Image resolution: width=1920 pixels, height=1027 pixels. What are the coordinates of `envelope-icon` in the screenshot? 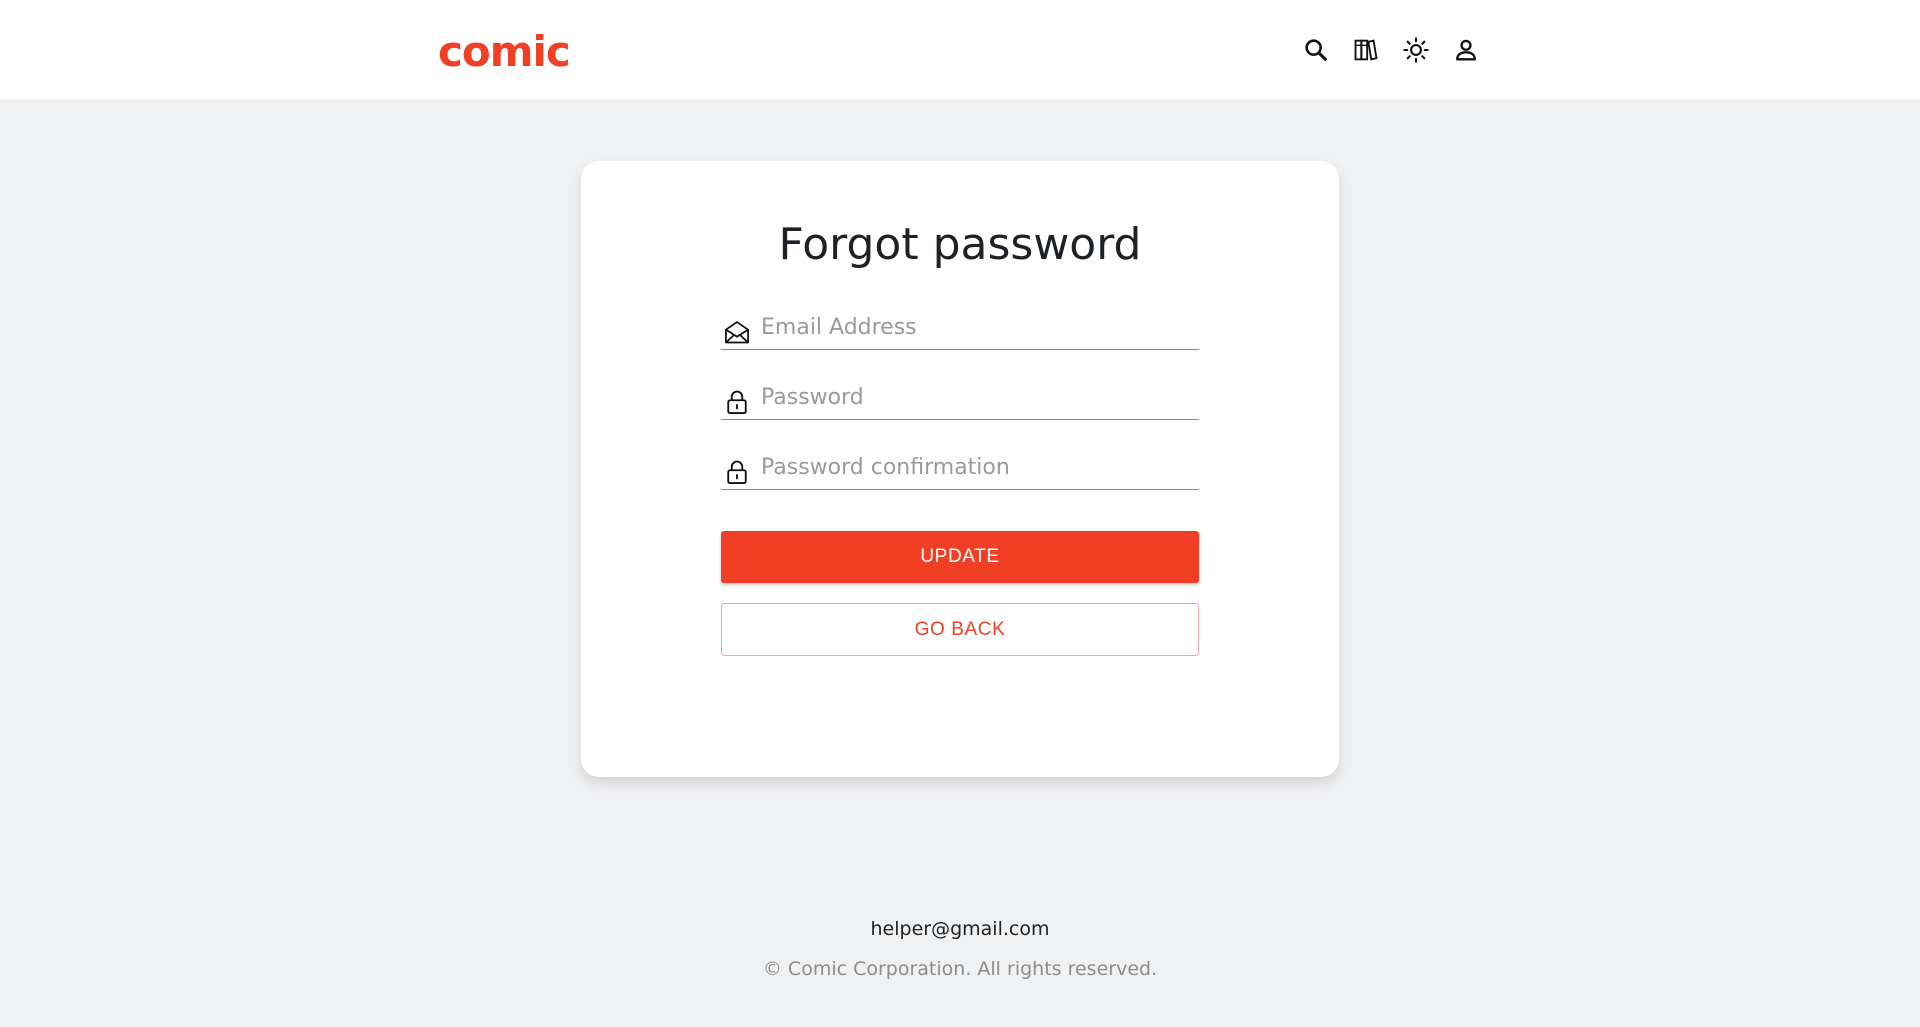 It's located at (737, 332).